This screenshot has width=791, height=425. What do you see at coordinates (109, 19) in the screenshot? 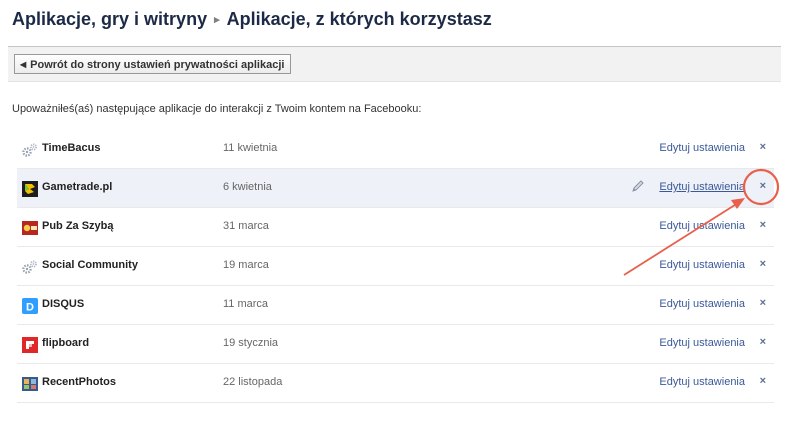
I see `breadcrumb-parent: Aplikacje, gry i witryny` at bounding box center [109, 19].